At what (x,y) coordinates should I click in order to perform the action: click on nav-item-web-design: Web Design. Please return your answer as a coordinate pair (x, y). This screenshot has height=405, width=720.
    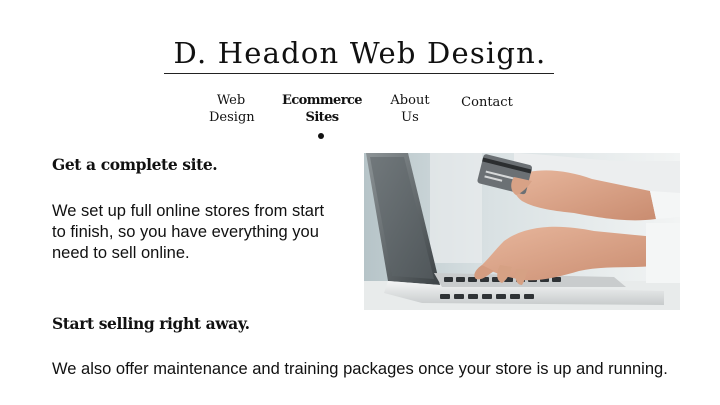
    Looking at the image, I should click on (232, 109).